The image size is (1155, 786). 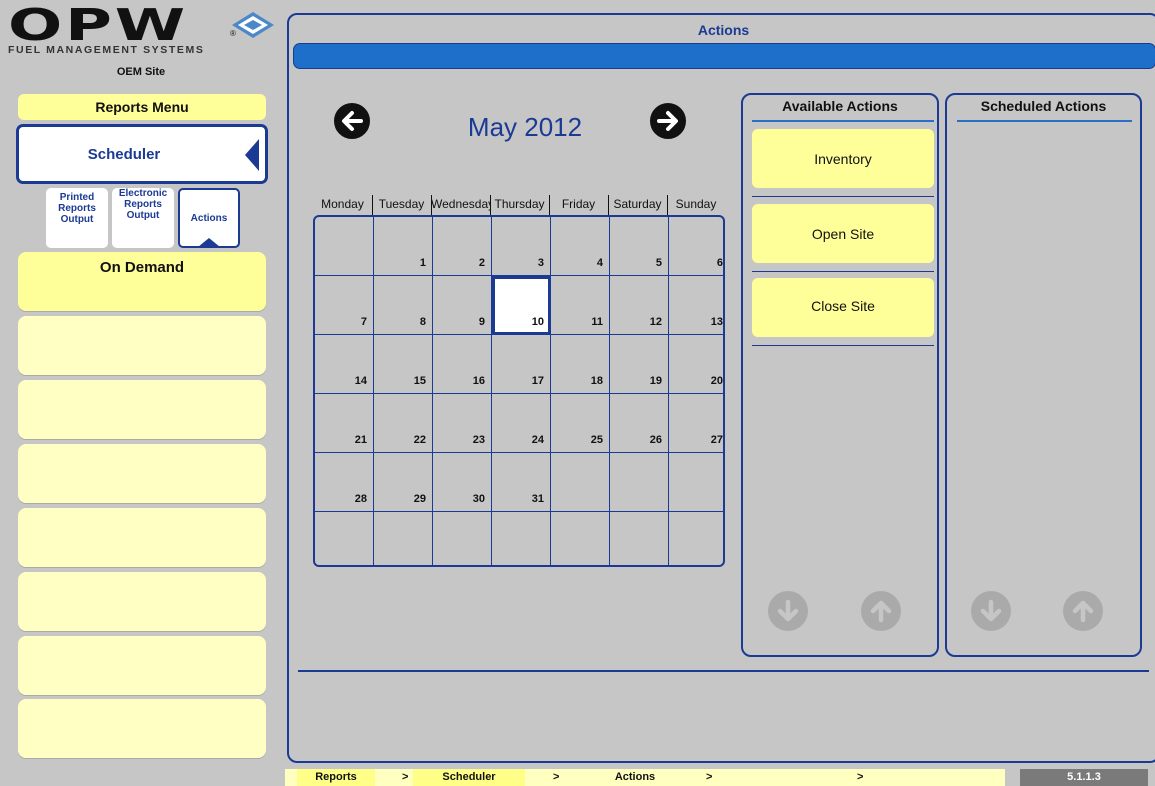 What do you see at coordinates (696, 246) in the screenshot?
I see `calendar-day: 6` at bounding box center [696, 246].